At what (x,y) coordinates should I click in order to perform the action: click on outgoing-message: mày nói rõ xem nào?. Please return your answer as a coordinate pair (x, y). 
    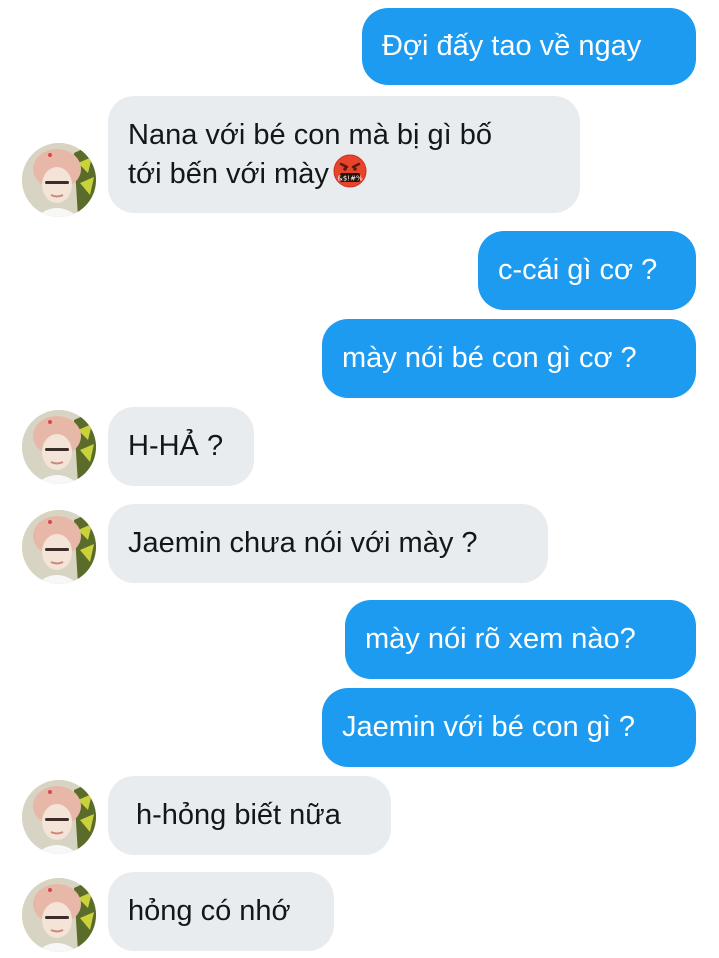
    Looking at the image, I should click on (520, 639).